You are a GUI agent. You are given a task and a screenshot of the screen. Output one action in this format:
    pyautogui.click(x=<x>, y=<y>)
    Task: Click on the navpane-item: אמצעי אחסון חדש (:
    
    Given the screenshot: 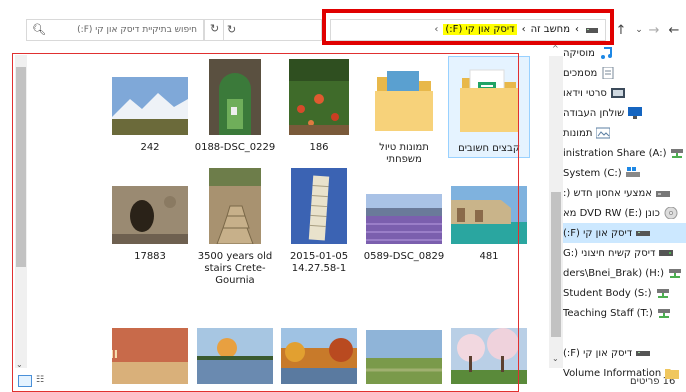 What is the action you would take?
    pyautogui.click(x=624, y=193)
    